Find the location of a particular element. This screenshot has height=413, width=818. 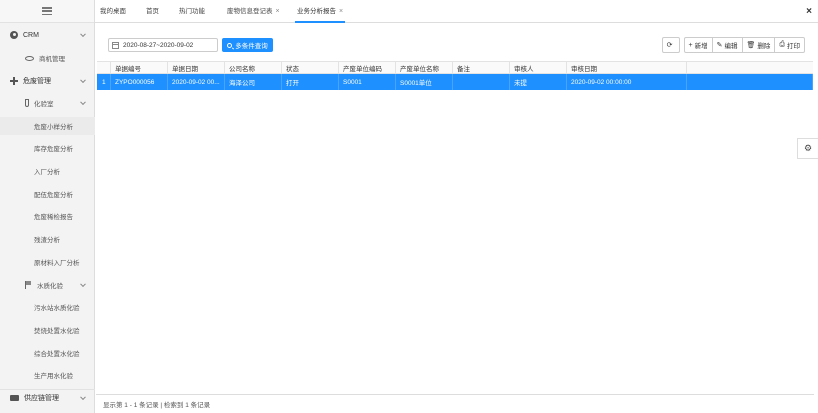

close-all-tabs-button: × is located at coordinates (809, 11).